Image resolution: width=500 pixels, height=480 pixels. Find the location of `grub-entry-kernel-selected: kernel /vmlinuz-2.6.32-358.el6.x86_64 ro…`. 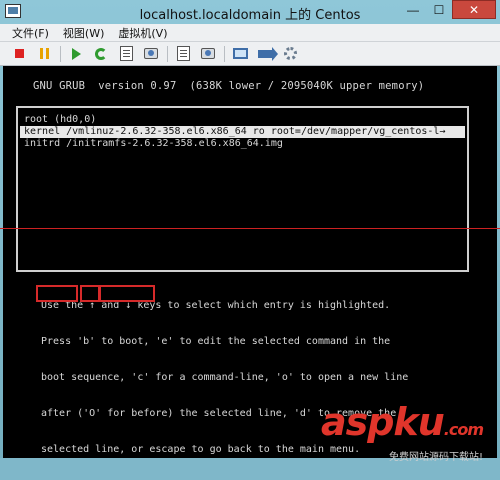

grub-entry-kernel-selected: kernel /vmlinuz-2.6.32-358.el6.x86_64 ro… is located at coordinates (242, 132).